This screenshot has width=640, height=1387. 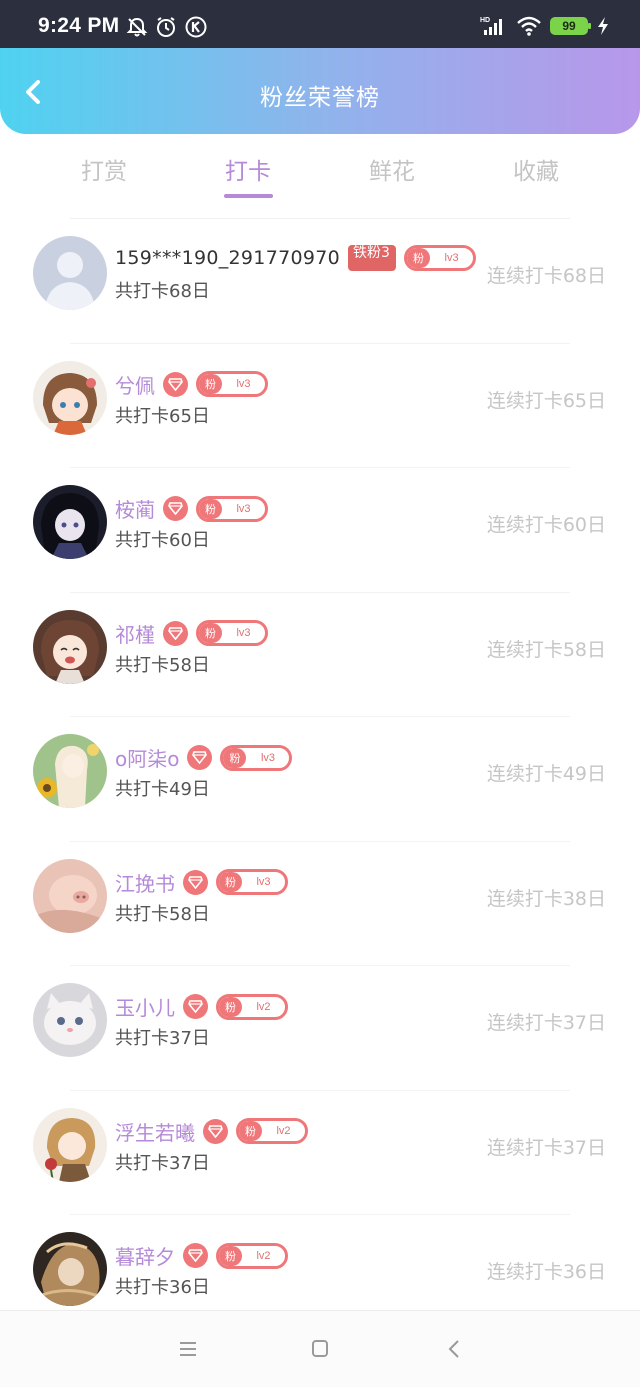 I want to click on page-title: 粉丝荣誉榜, so click(x=320, y=98).